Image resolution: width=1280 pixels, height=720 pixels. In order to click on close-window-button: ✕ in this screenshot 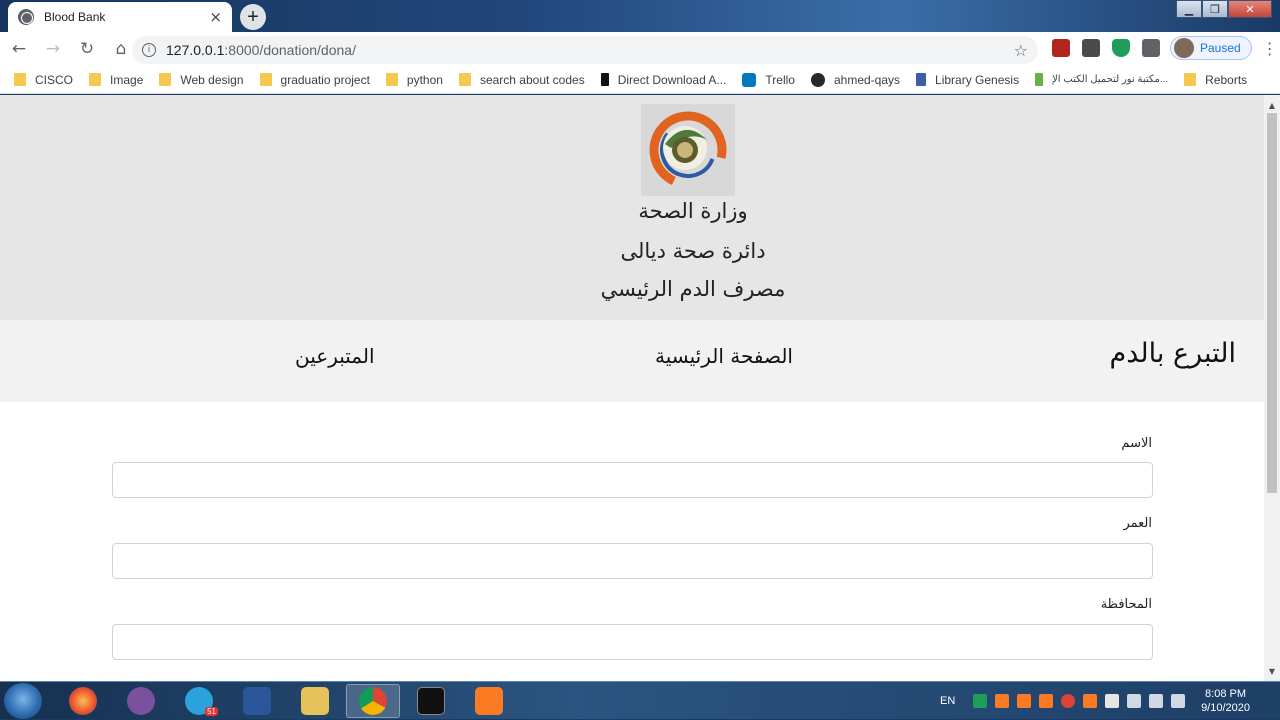, I will do `click(1250, 9)`.